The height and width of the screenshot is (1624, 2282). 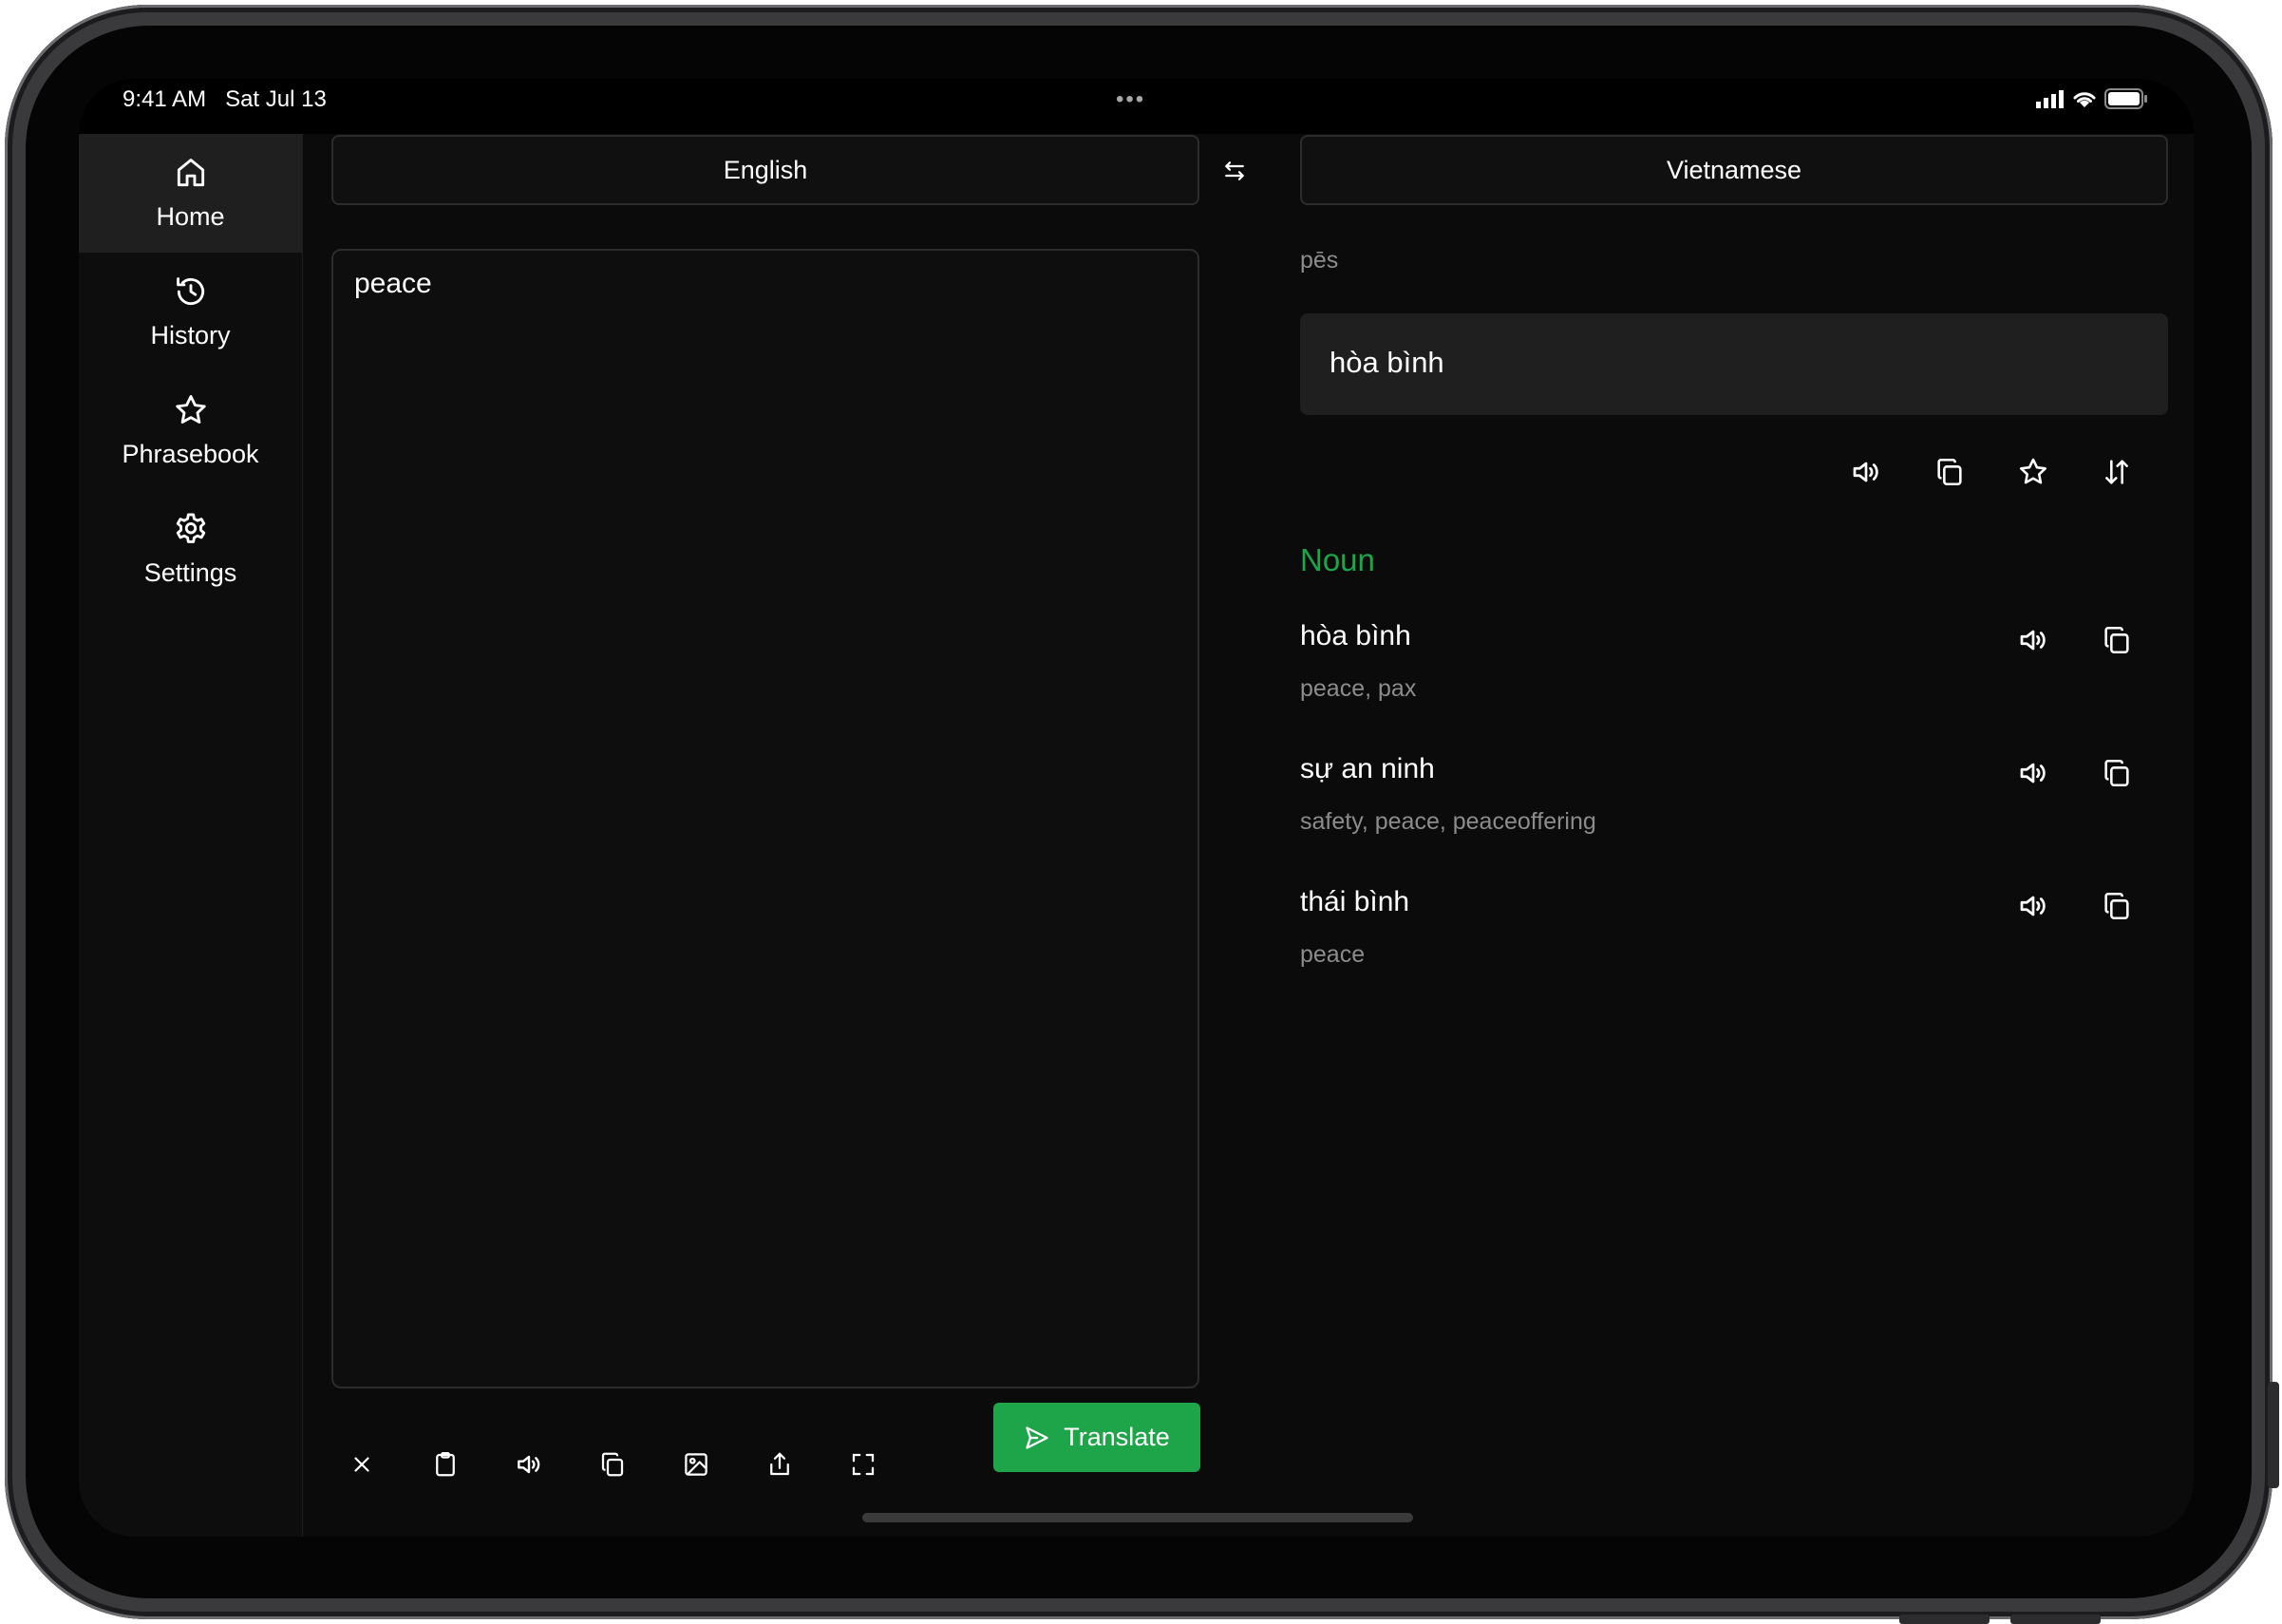 I want to click on volume-button, so click(x=2273, y=1435).